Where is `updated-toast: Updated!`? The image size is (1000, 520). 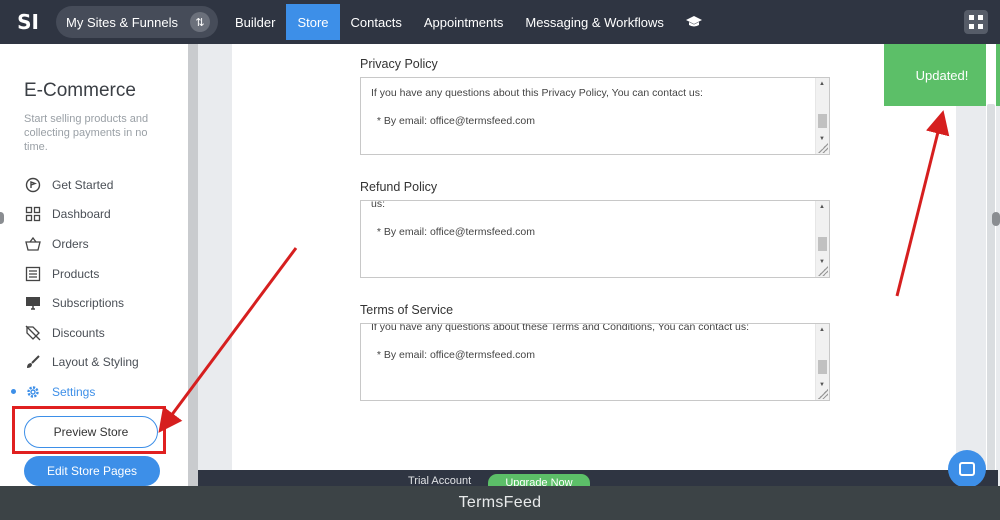
updated-toast: Updated! is located at coordinates (942, 75).